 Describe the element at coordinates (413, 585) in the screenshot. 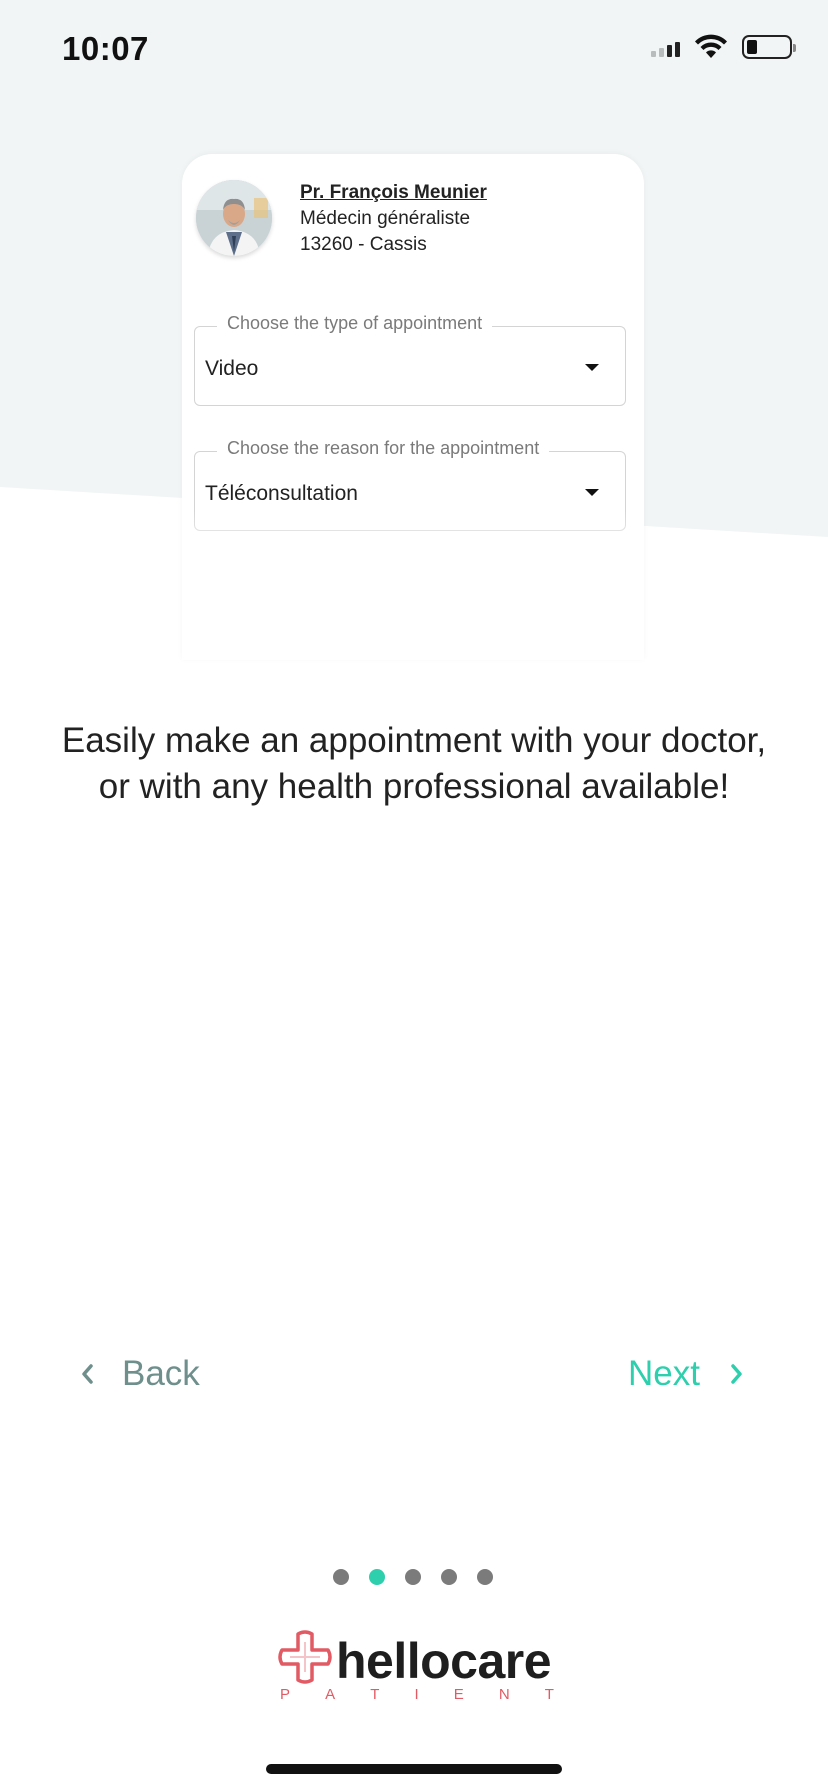

I see `card-fade-overlay` at that location.